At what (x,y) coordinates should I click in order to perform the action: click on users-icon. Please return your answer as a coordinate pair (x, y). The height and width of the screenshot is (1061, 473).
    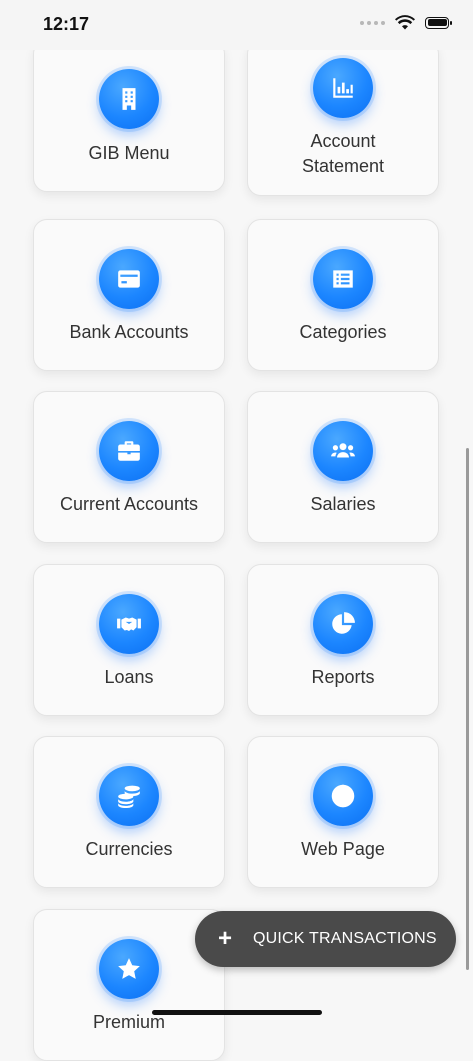
    Looking at the image, I should click on (343, 451).